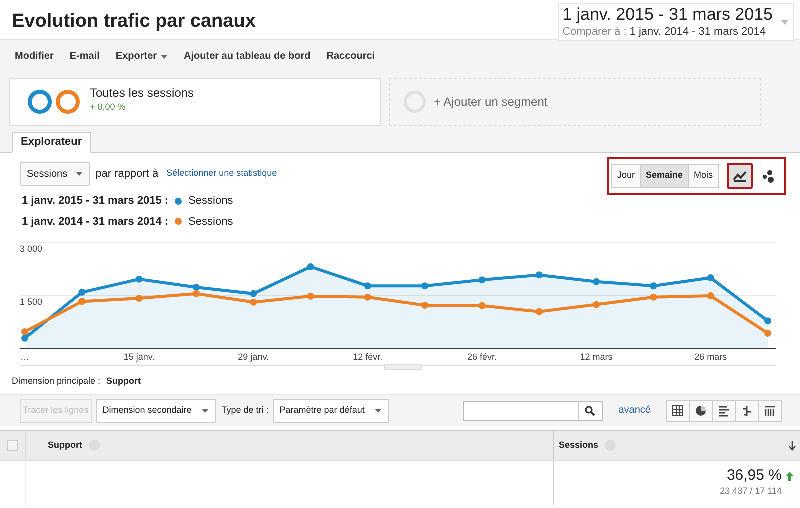 The height and width of the screenshot is (508, 800). Describe the element at coordinates (368, 357) in the screenshot. I see `x-tick-label: 12 févr.` at that location.